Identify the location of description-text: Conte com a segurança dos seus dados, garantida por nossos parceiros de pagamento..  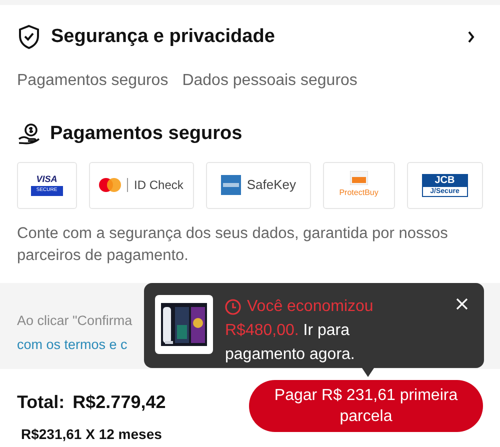
(232, 245).